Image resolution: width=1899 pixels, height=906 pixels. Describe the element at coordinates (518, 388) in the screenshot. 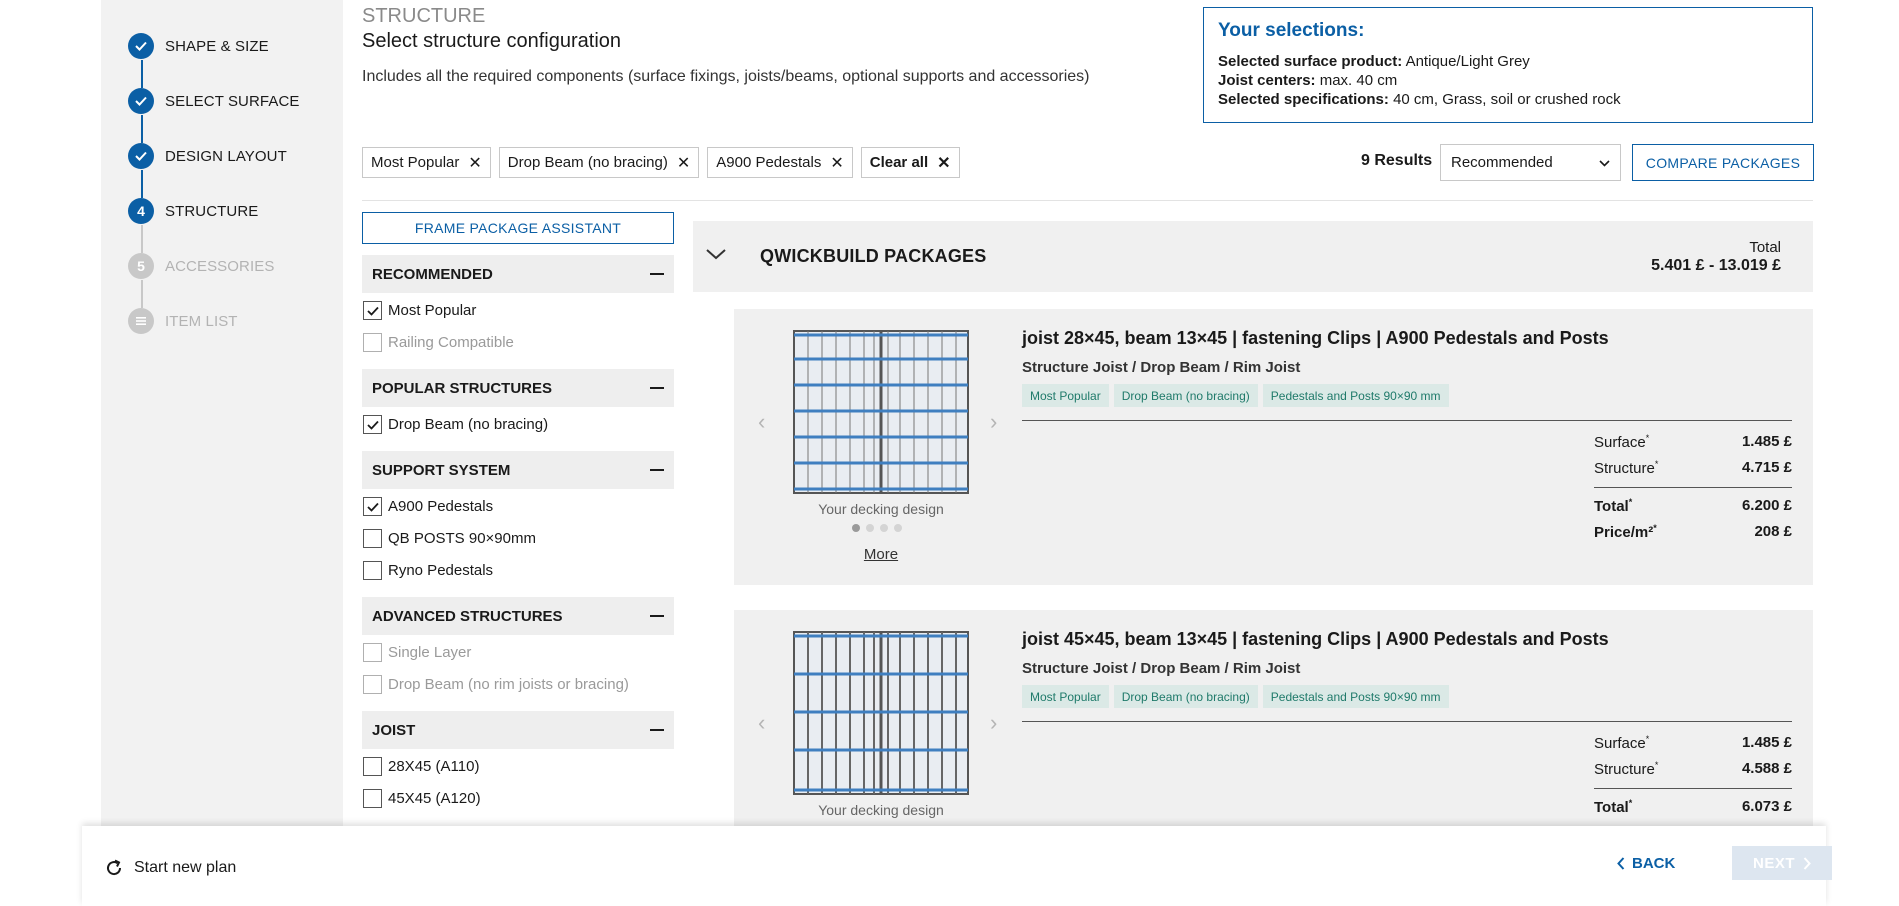

I see `filter-group-popular-structures: POPULAR STRUCTURES` at that location.